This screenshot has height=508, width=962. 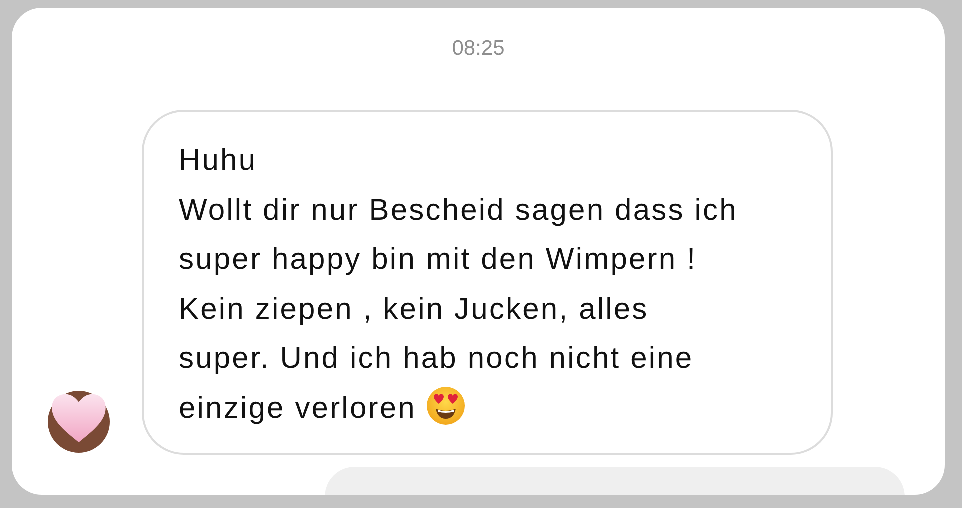 I want to click on timestamp: 08:25, so click(x=478, y=49).